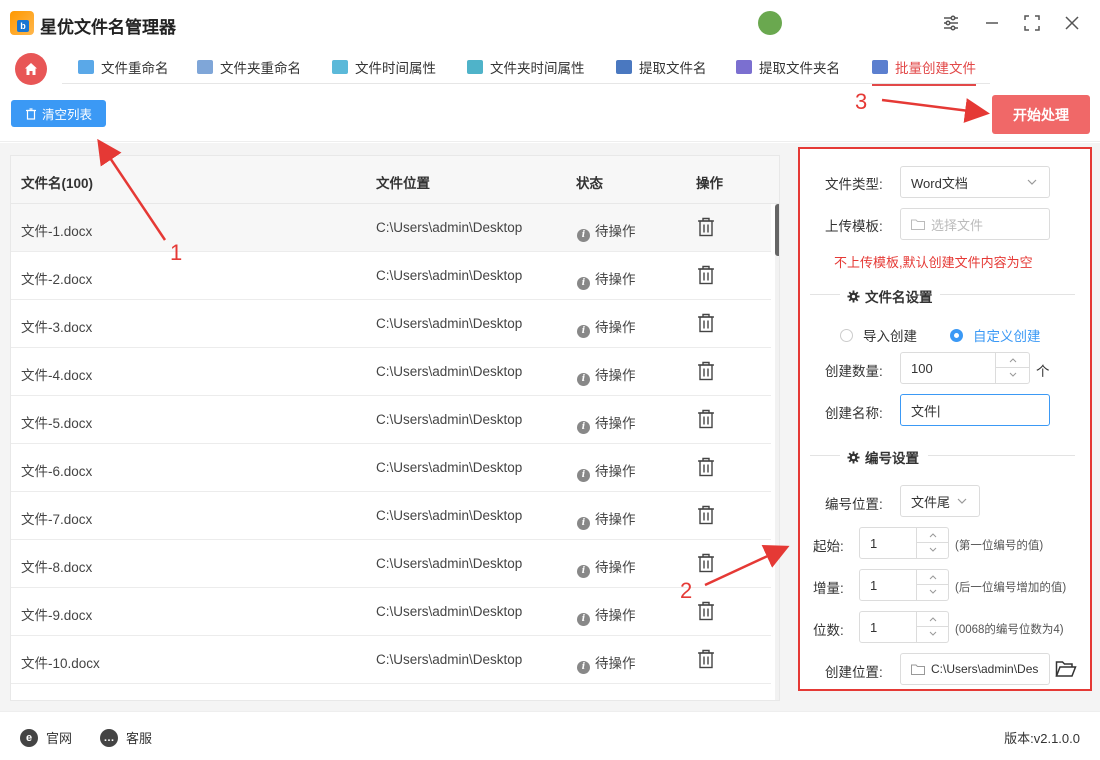 This screenshot has width=1100, height=760. I want to click on table-row: 文件-10.docx C:\Users\admin\Desktop i 待操作, so click(391, 660).